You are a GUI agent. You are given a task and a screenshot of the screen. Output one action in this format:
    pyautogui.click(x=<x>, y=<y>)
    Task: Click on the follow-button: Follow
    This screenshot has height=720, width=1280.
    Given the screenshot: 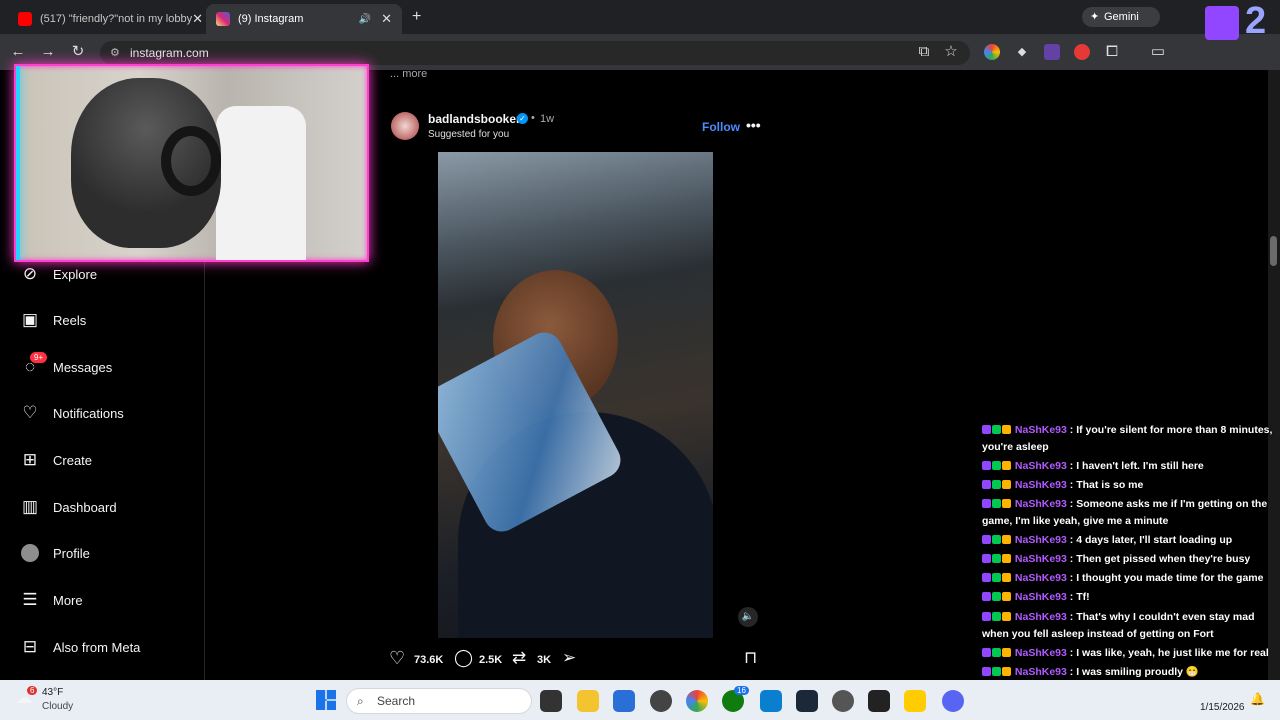 What is the action you would take?
    pyautogui.click(x=721, y=127)
    